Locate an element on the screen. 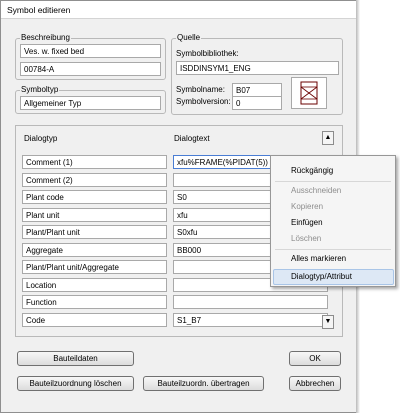 Image resolution: width=400 pixels, height=413 pixels. row-value-input: S1_B7 is located at coordinates (250, 320).